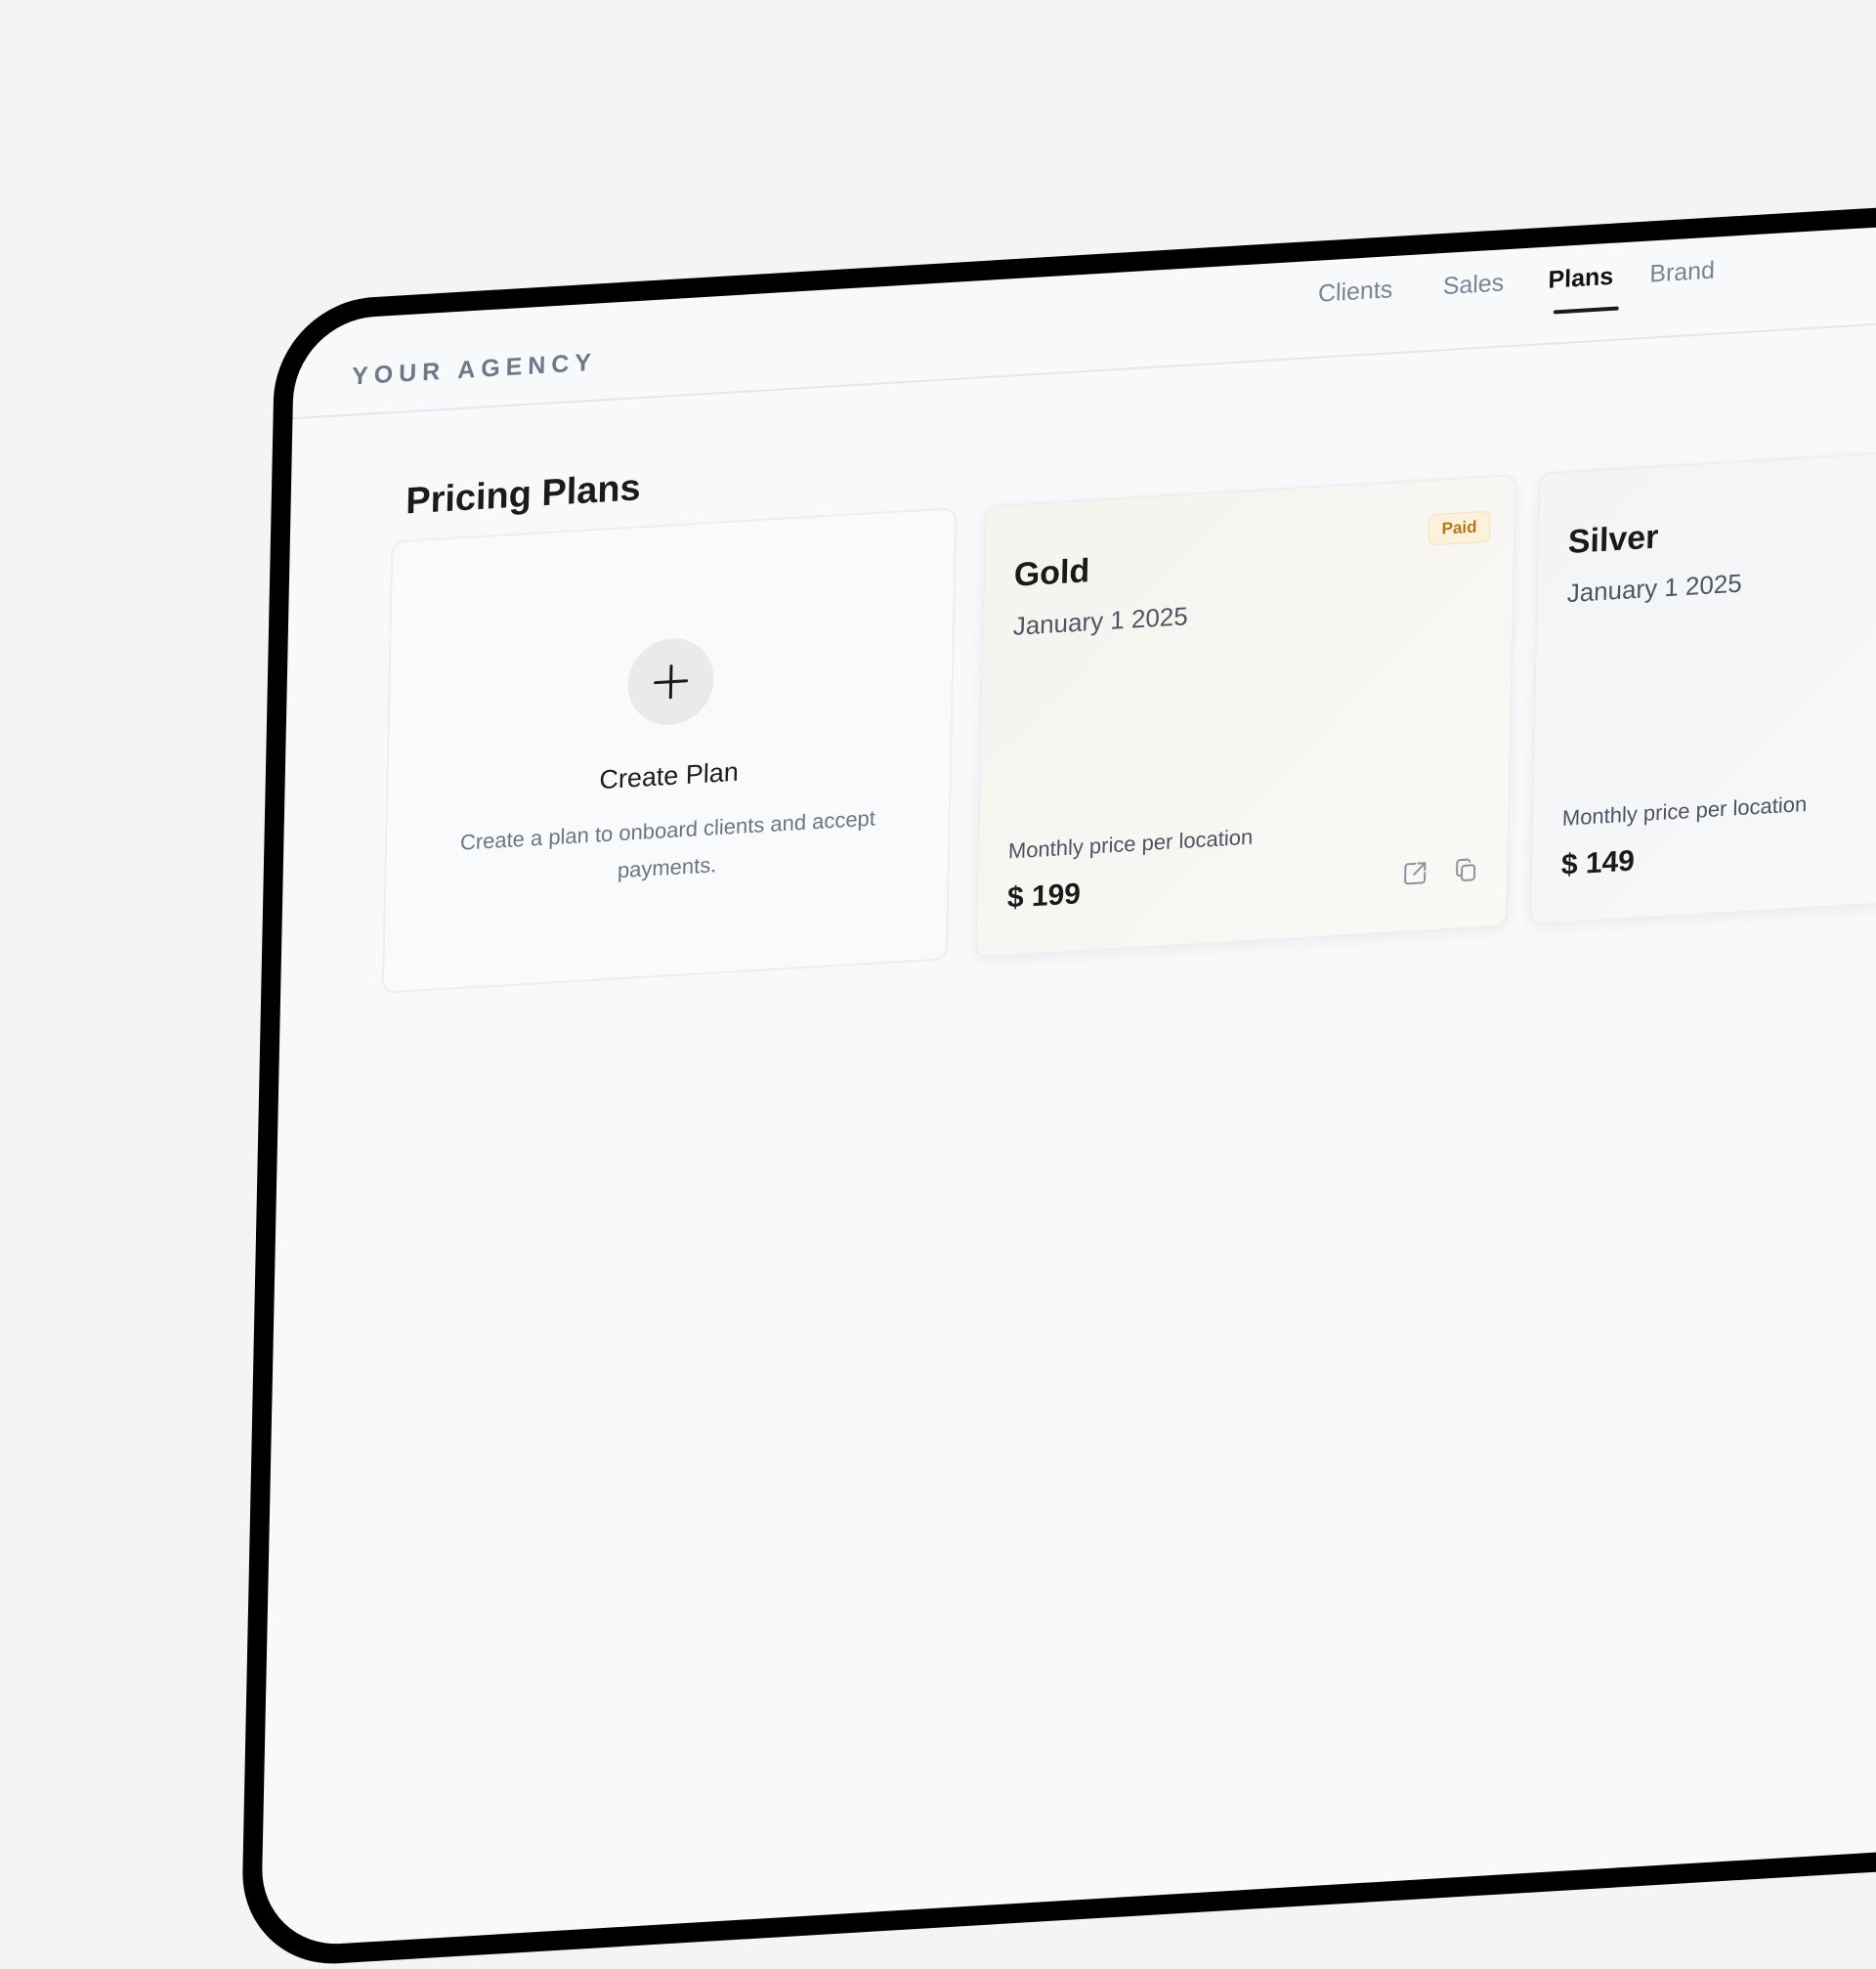  Describe the element at coordinates (669, 775) in the screenshot. I see `create-plan-title: Create Plan` at that location.